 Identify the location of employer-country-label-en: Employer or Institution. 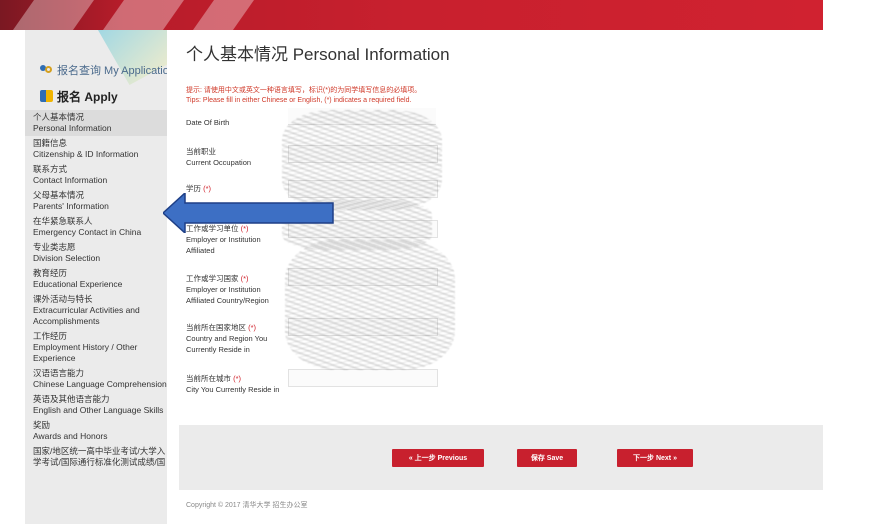
(223, 289).